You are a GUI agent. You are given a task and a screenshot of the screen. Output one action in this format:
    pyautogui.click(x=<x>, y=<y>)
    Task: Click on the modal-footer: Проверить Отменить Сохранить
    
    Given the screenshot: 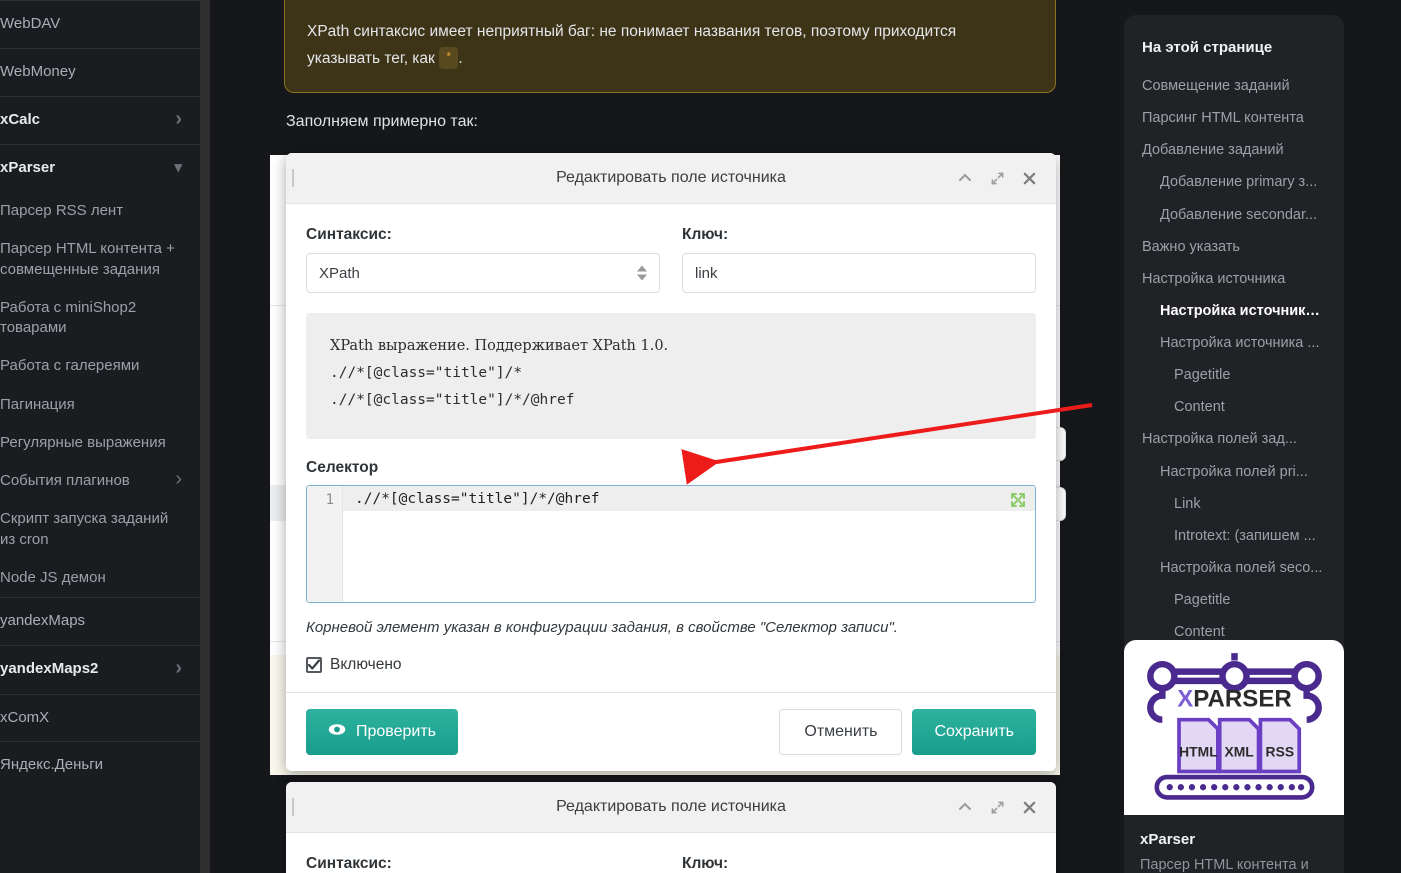 What is the action you would take?
    pyautogui.click(x=671, y=732)
    